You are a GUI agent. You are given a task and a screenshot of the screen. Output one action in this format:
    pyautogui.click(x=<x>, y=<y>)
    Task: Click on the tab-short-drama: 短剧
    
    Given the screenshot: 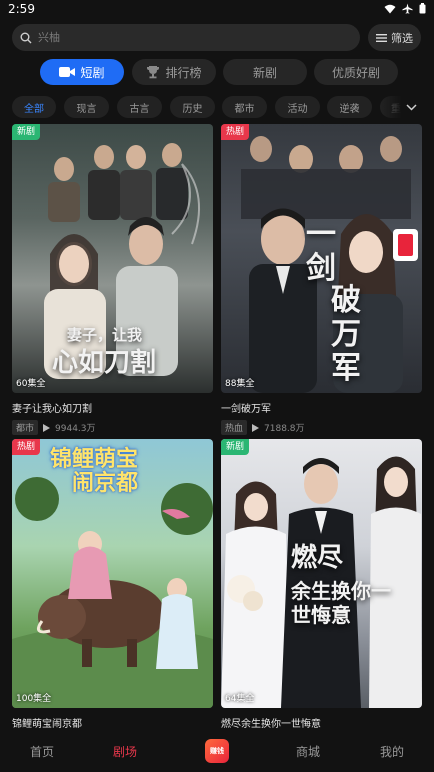 What is the action you would take?
    pyautogui.click(x=82, y=72)
    